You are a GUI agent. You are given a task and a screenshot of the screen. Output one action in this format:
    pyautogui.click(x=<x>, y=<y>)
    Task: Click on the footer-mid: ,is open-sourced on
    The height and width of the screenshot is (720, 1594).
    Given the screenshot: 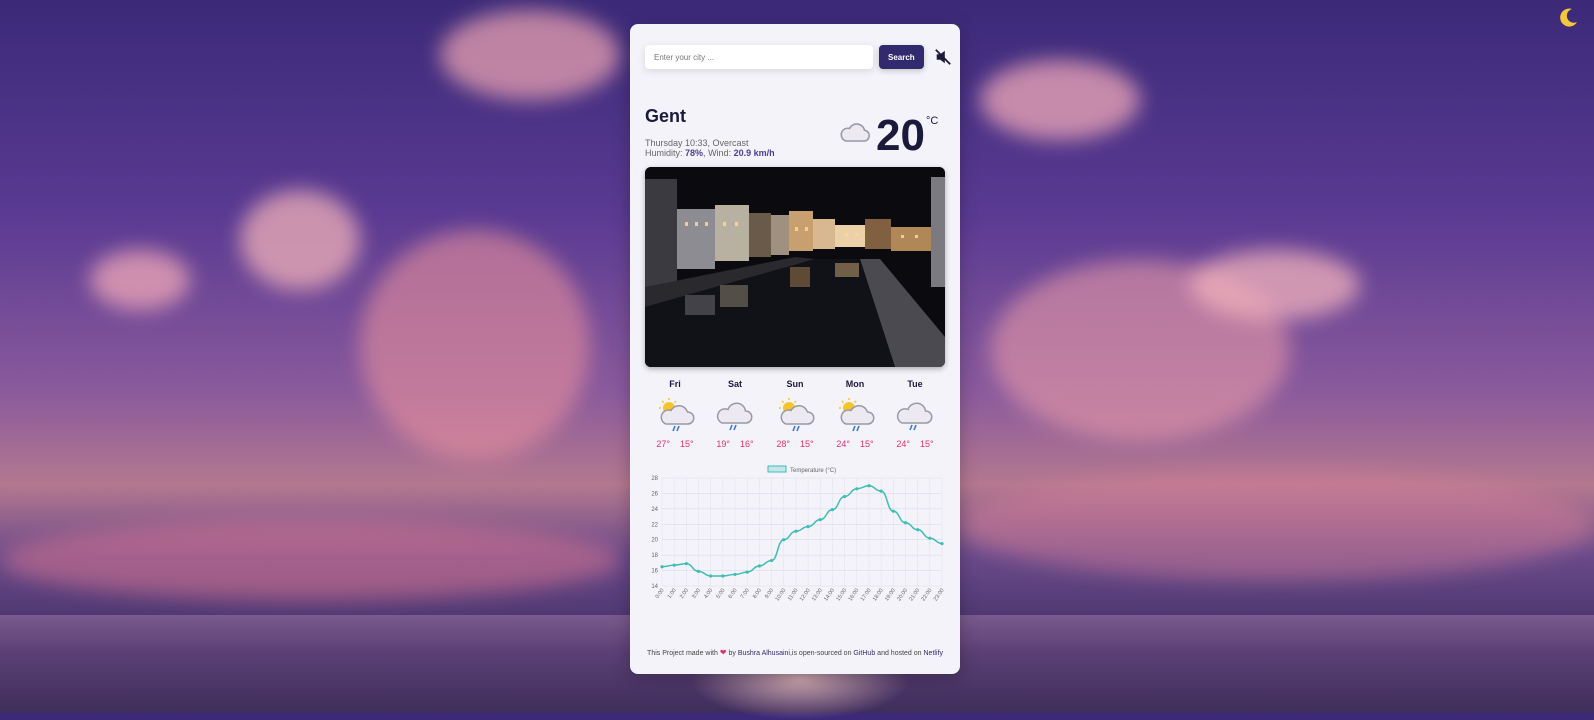 What is the action you would take?
    pyautogui.click(x=820, y=653)
    